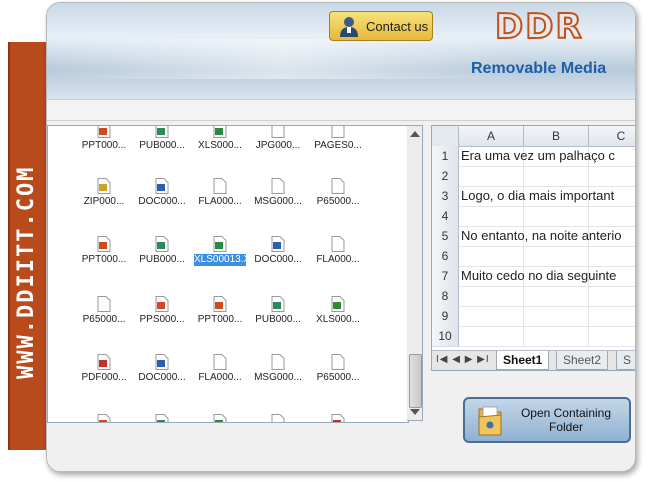 This screenshot has height=482, width=658. Describe the element at coordinates (162, 304) in the screenshot. I see `pps-file-icon` at that location.